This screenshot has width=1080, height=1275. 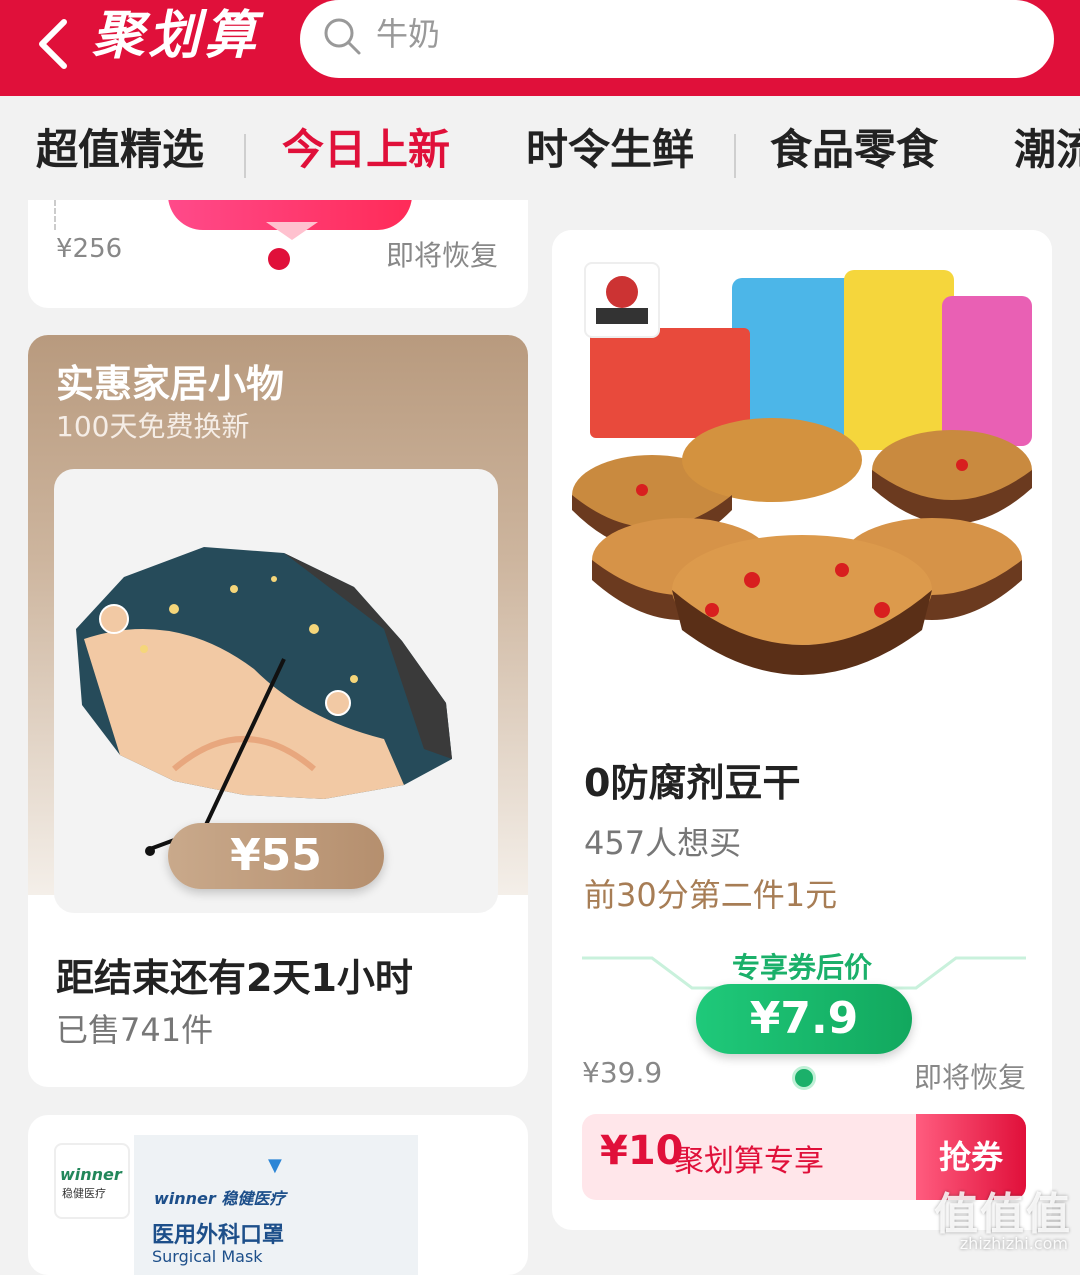 What do you see at coordinates (749, 1161) in the screenshot?
I see `coupon-text: 聚划算专享` at bounding box center [749, 1161].